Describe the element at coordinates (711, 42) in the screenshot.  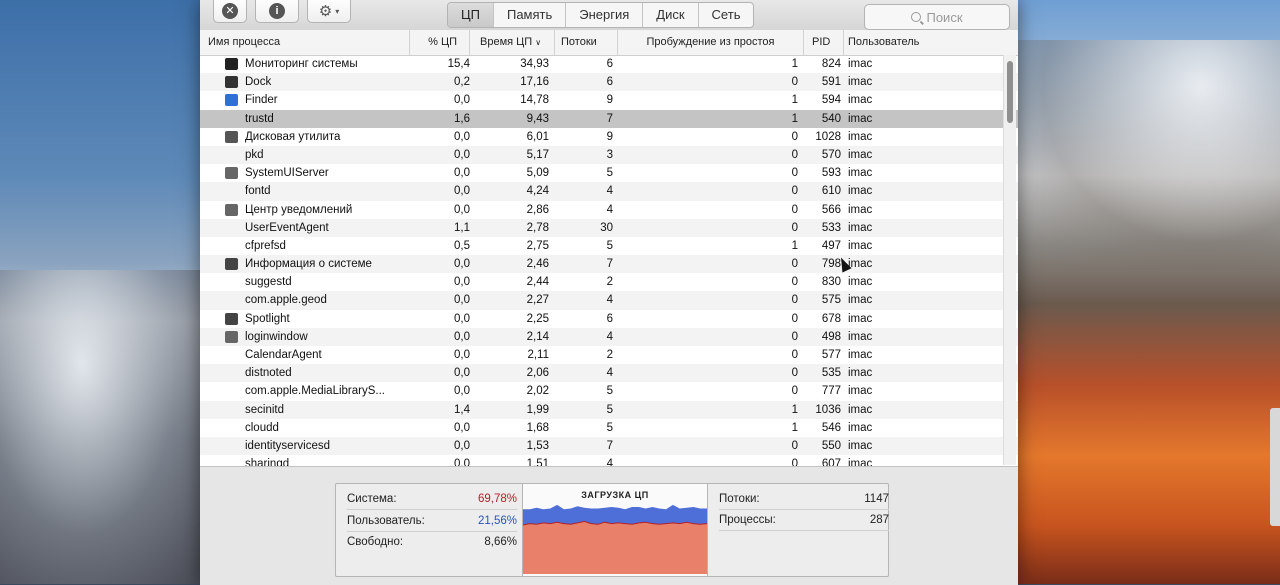
I see `column-header-wake: Пробуждение из простоя` at that location.